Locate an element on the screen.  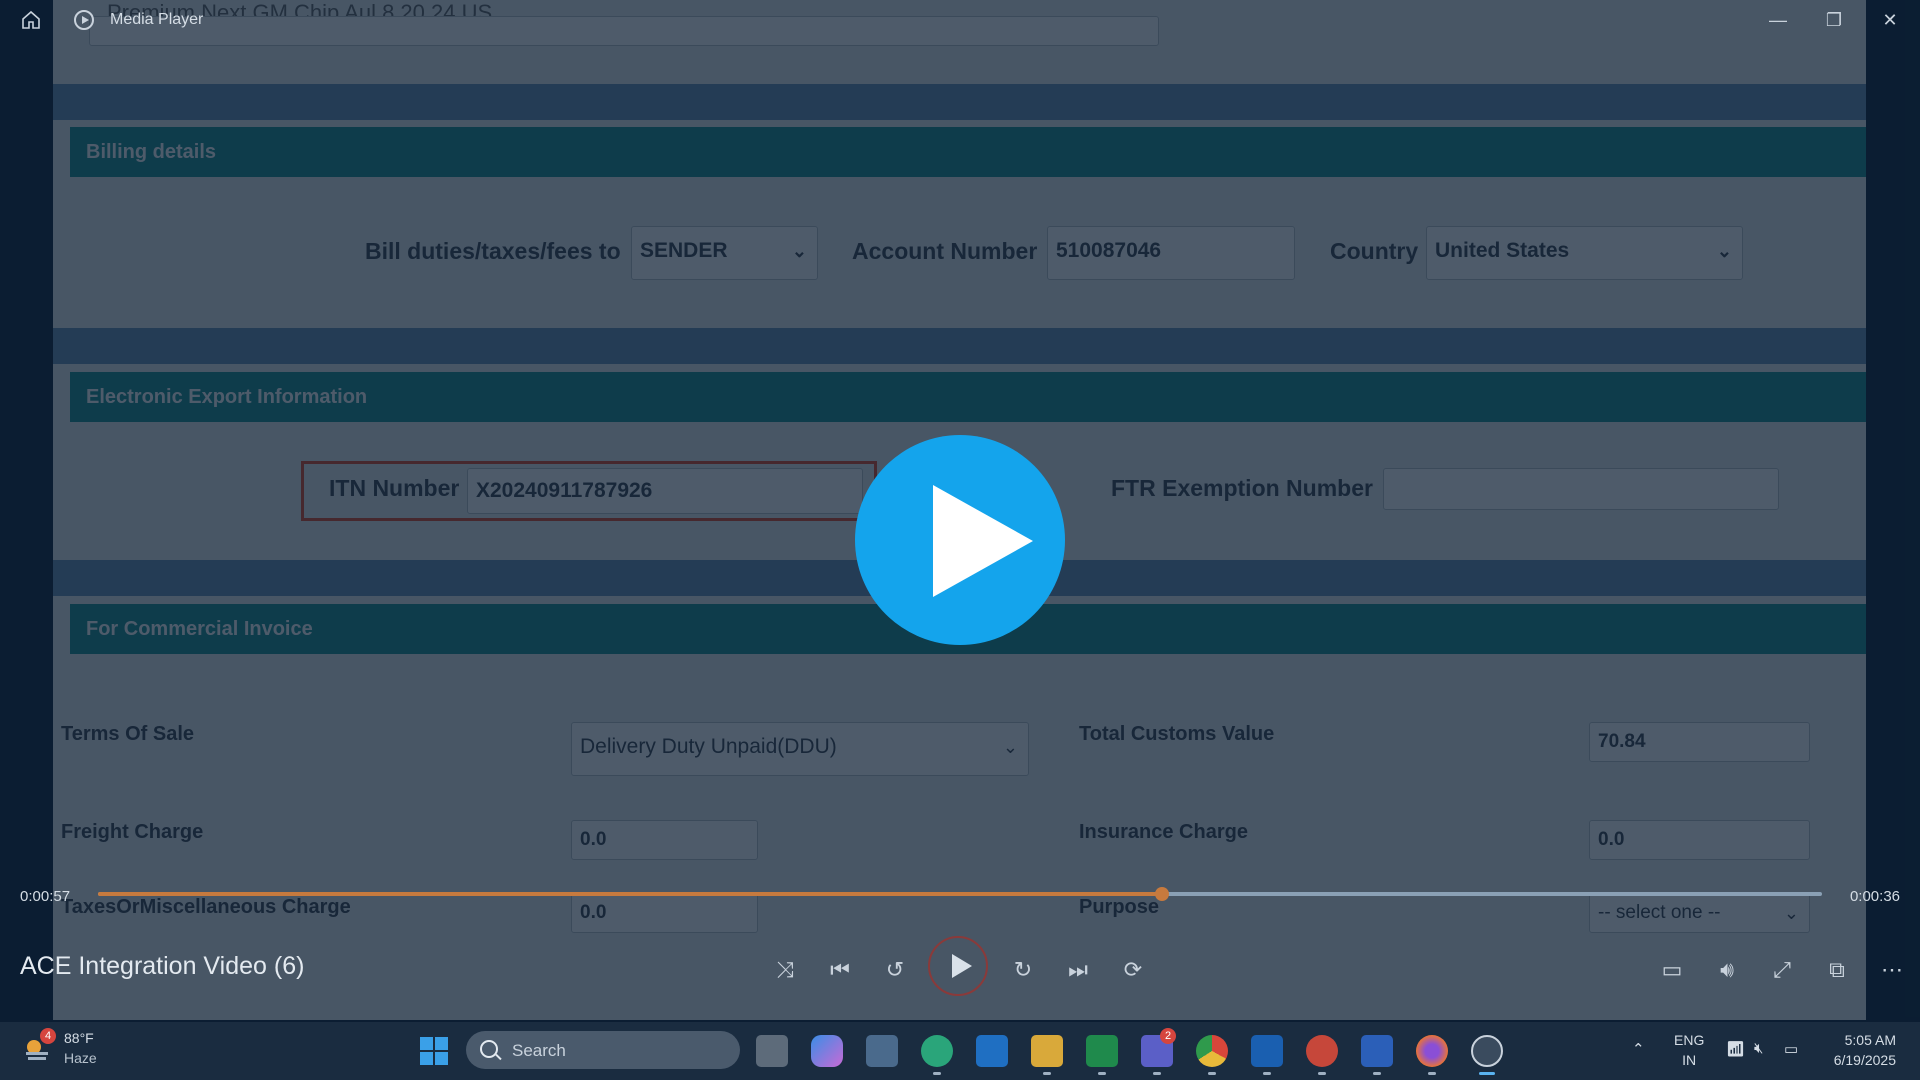
copilot-icon is located at coordinates (827, 1051).